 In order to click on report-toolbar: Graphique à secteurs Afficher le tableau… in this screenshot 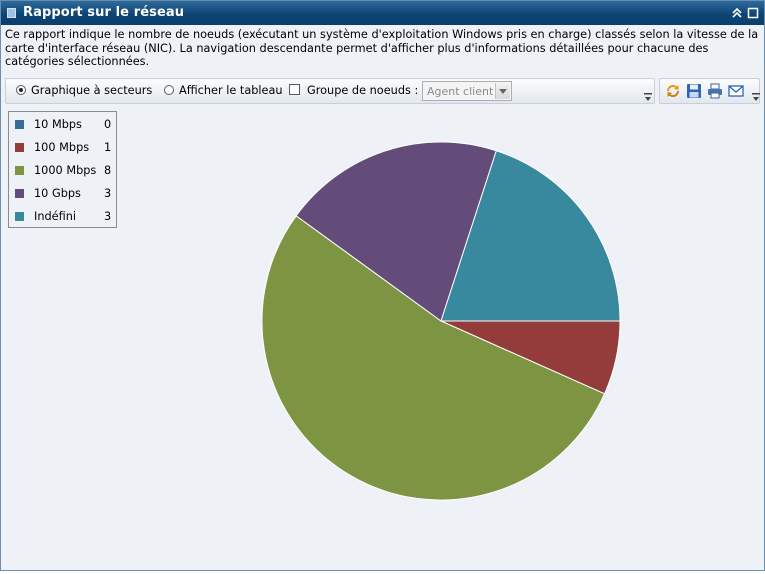, I will do `click(382, 91)`.